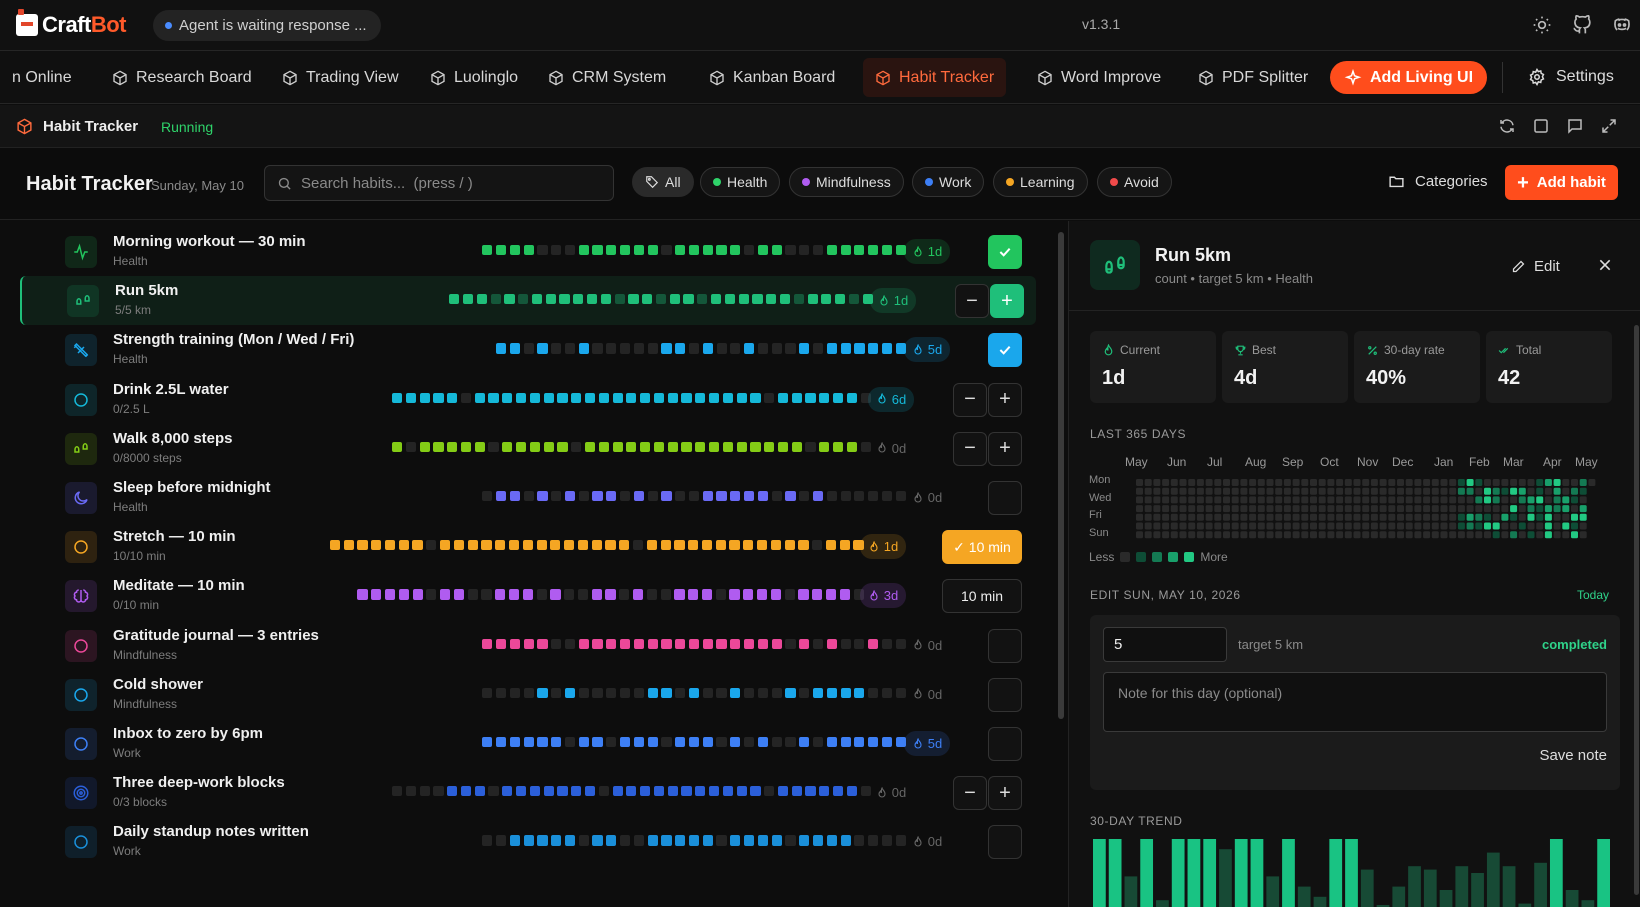  Describe the element at coordinates (1541, 126) in the screenshot. I see `maximize-window-icon` at that location.